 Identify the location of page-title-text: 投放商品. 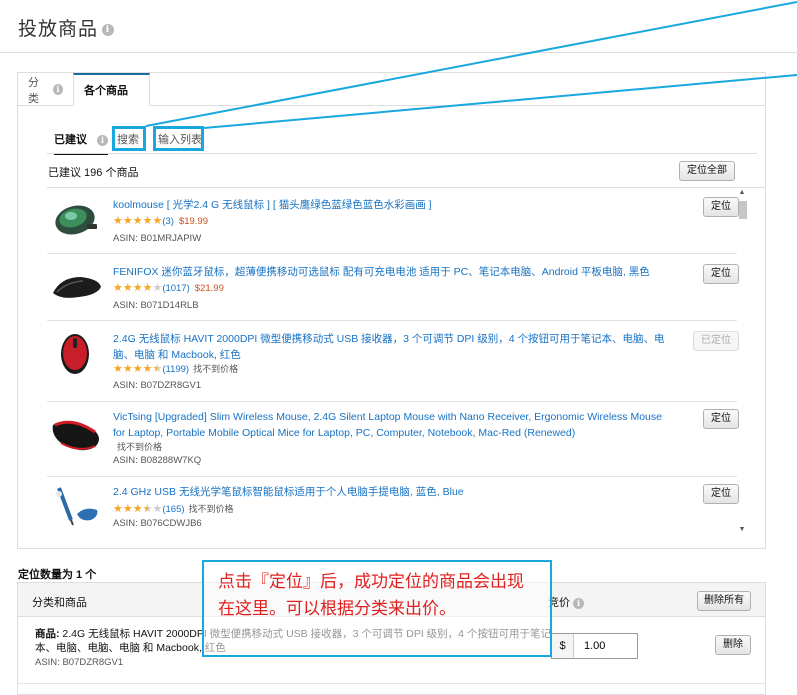
(58, 29).